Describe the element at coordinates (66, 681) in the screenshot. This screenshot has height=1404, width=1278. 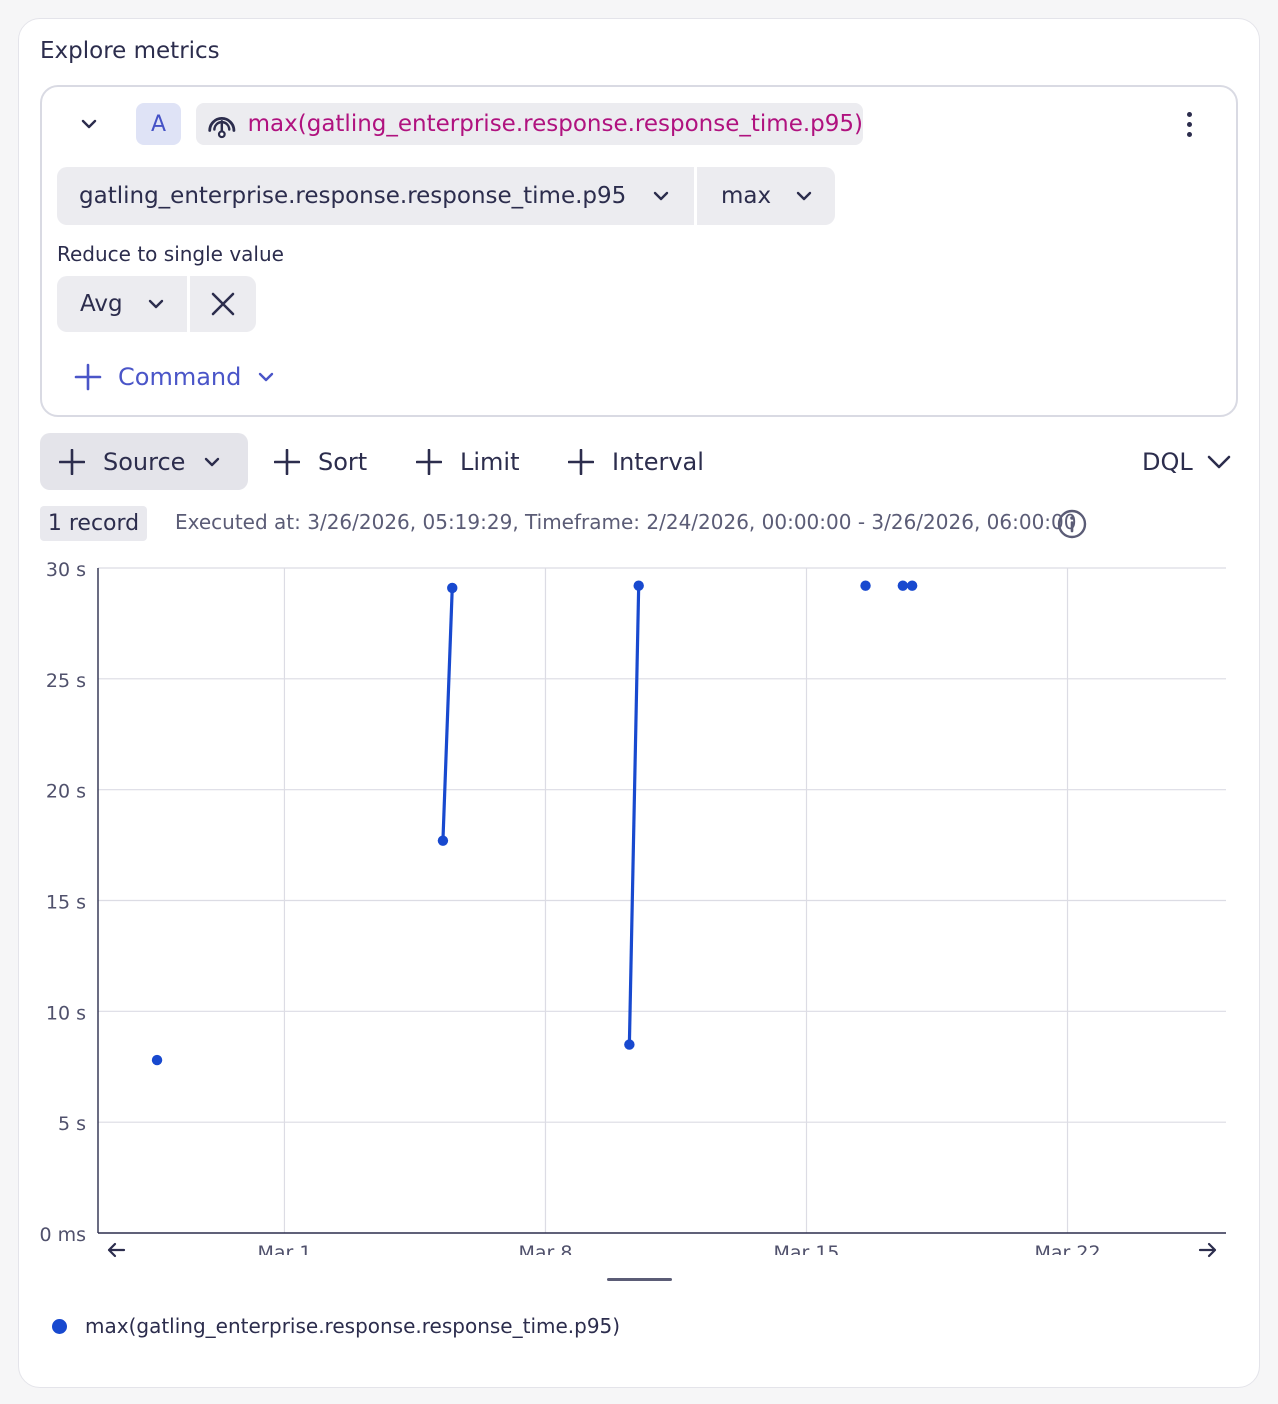
I see `y-tick-label: 25 s` at that location.